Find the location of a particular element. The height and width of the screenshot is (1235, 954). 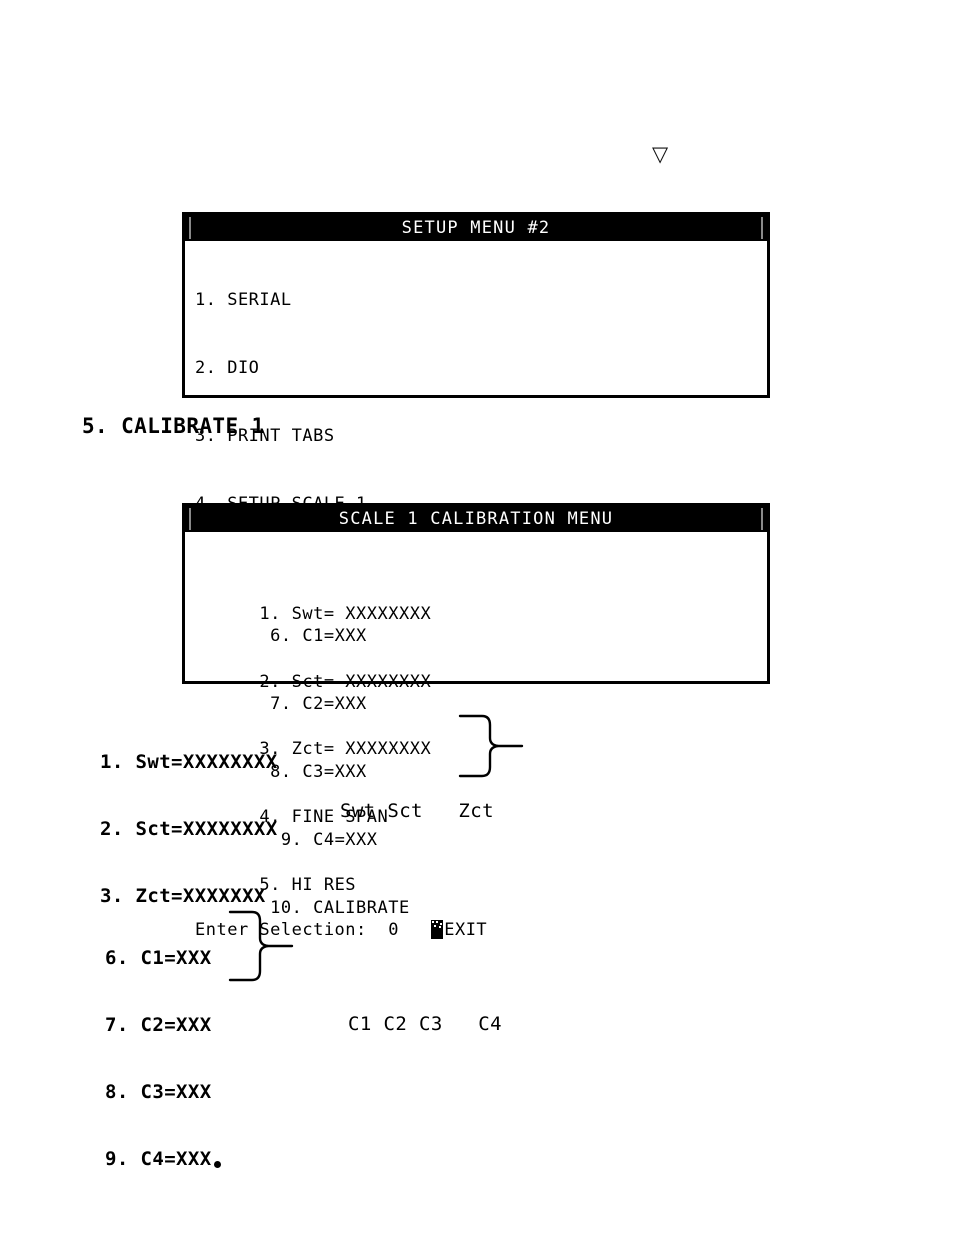

setup-menu-item-print-tabs: 3. PRINT TABS is located at coordinates (481, 436).